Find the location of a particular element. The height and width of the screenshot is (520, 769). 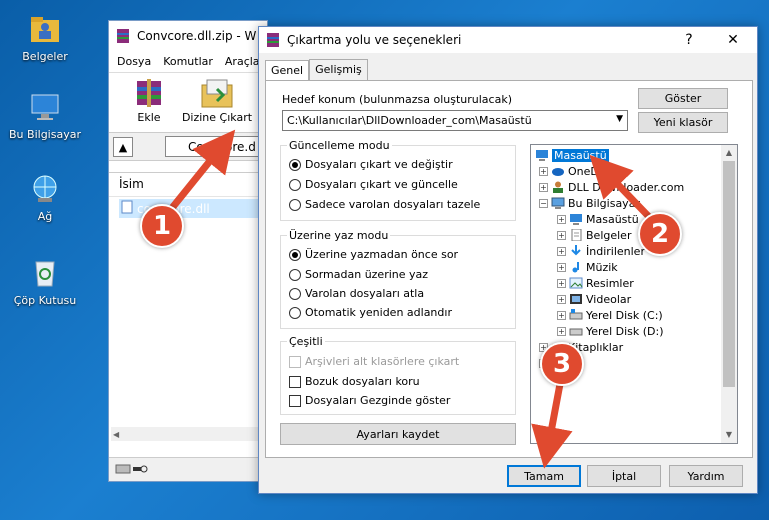

option-label: Otomatik yeniden adlandır is located at coordinates (378, 312).